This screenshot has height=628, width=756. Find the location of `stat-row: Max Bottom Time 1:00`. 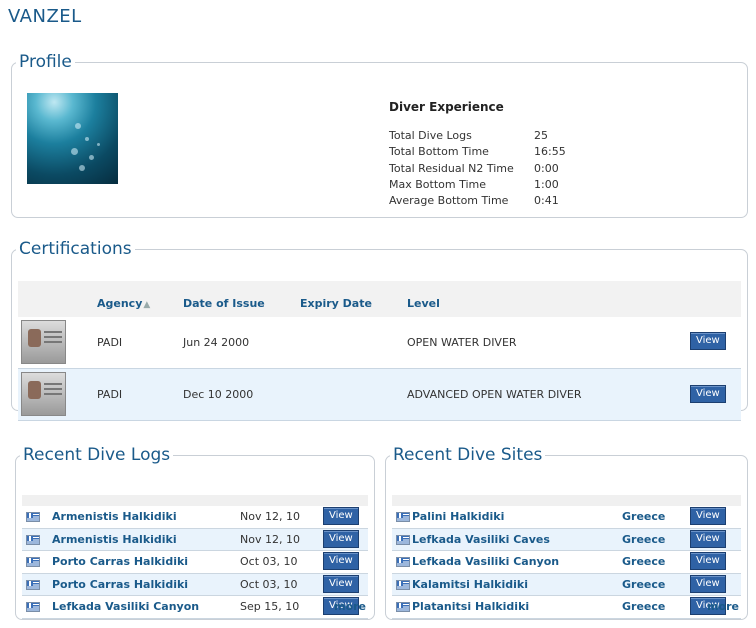

stat-row: Max Bottom Time 1:00 is located at coordinates (491, 186).